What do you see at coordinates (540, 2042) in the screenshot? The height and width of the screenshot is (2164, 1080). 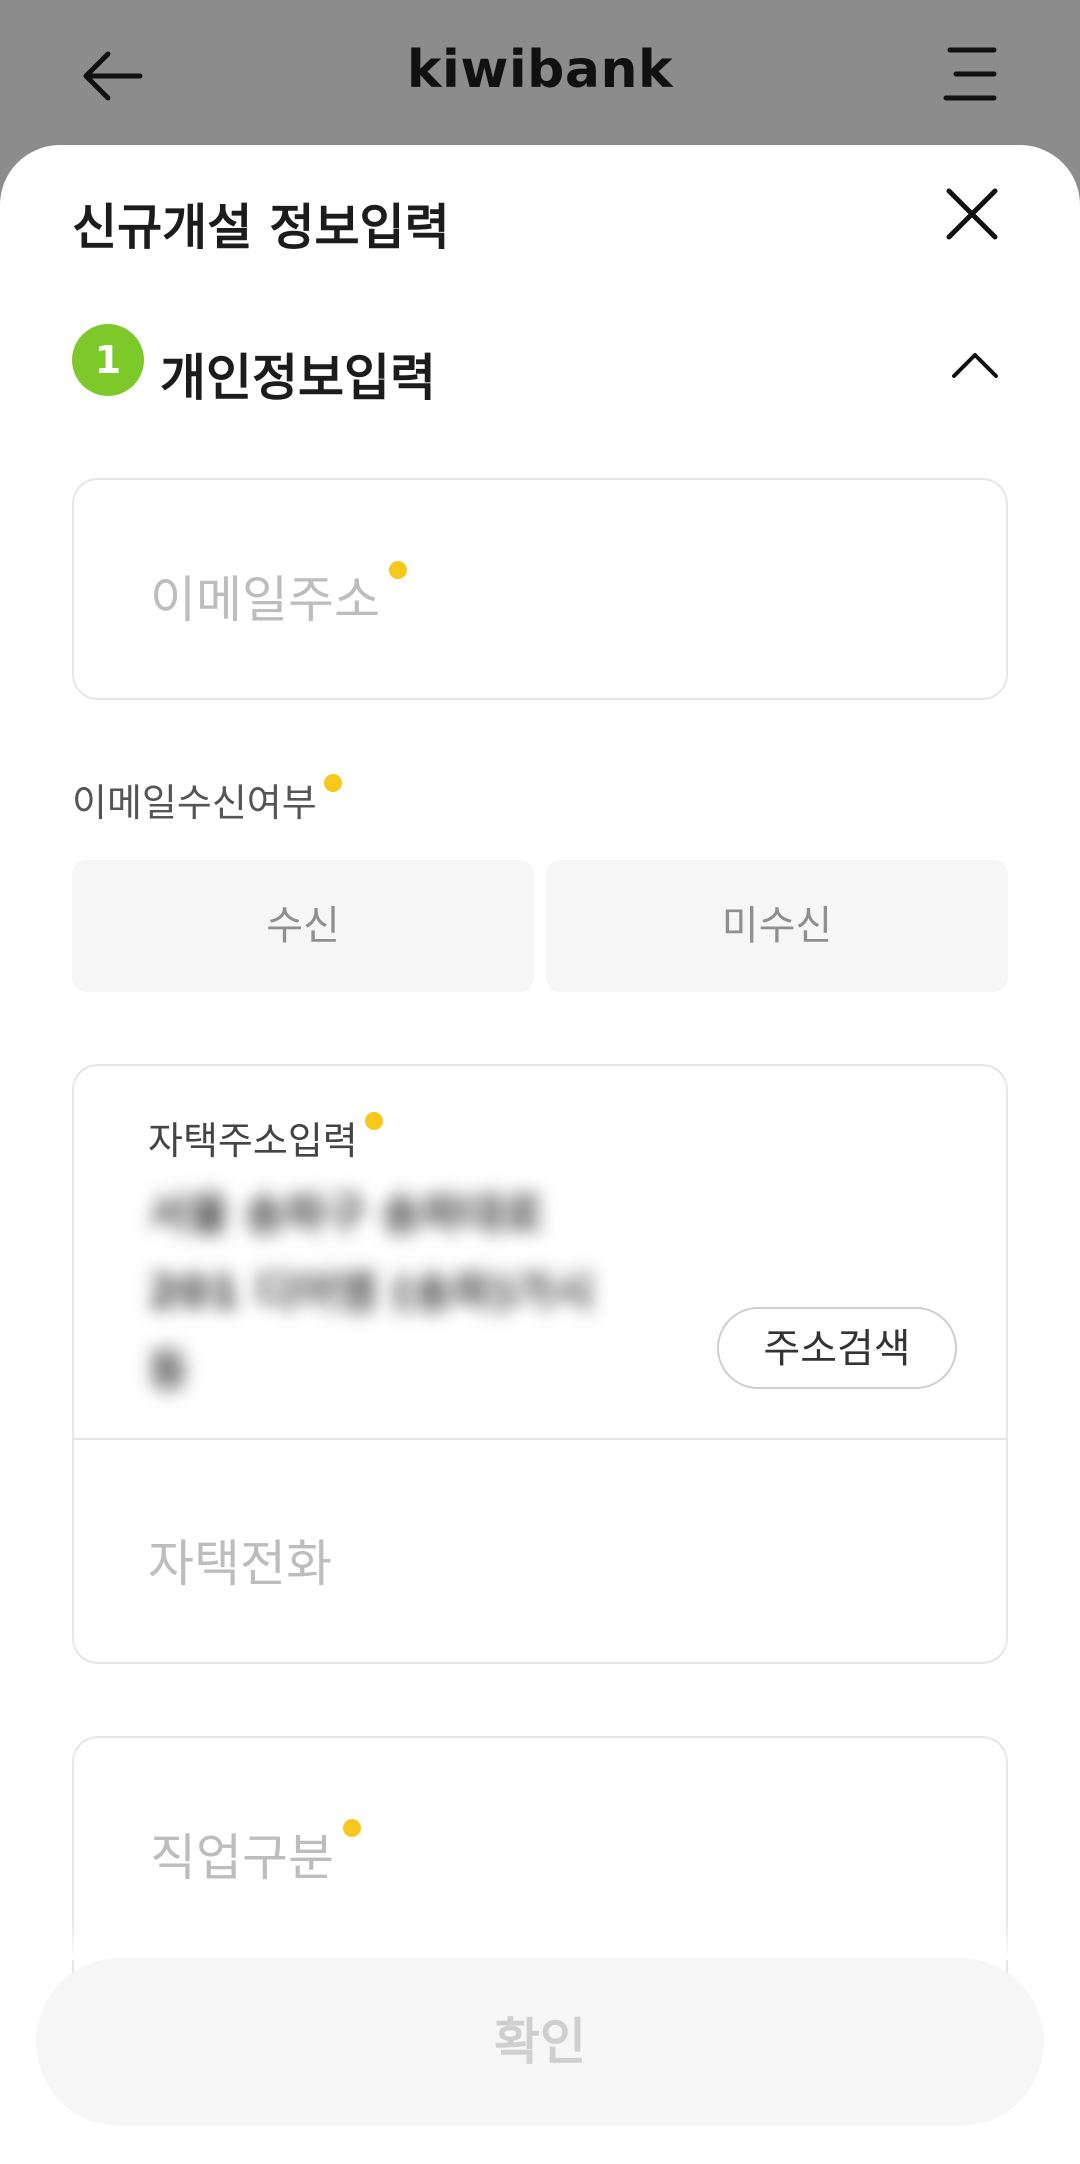 I see `confirm-button: 확인` at bounding box center [540, 2042].